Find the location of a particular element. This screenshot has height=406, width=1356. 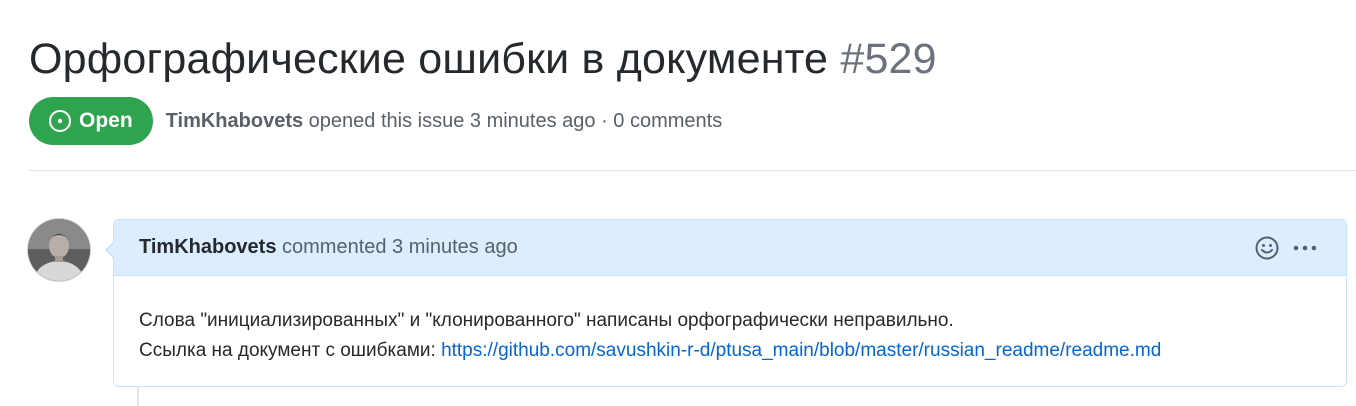

issue-author-link: TimKhabovets is located at coordinates (234, 121).